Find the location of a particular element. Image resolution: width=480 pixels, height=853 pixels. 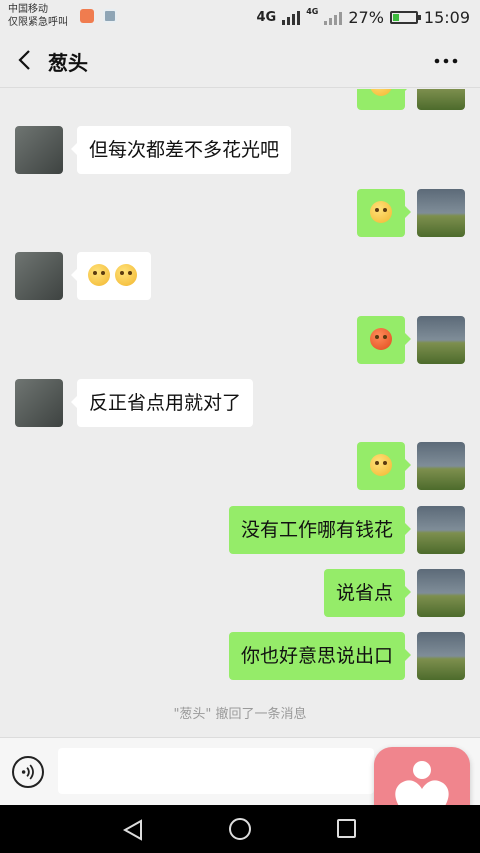

message-bubble-out: 说省点 is located at coordinates (367, 593).